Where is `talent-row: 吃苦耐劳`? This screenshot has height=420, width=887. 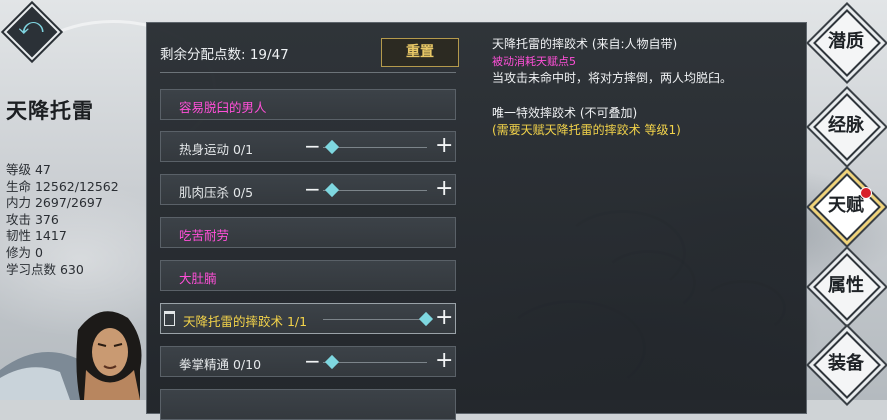
talent-row: 吃苦耐劳 is located at coordinates (308, 232).